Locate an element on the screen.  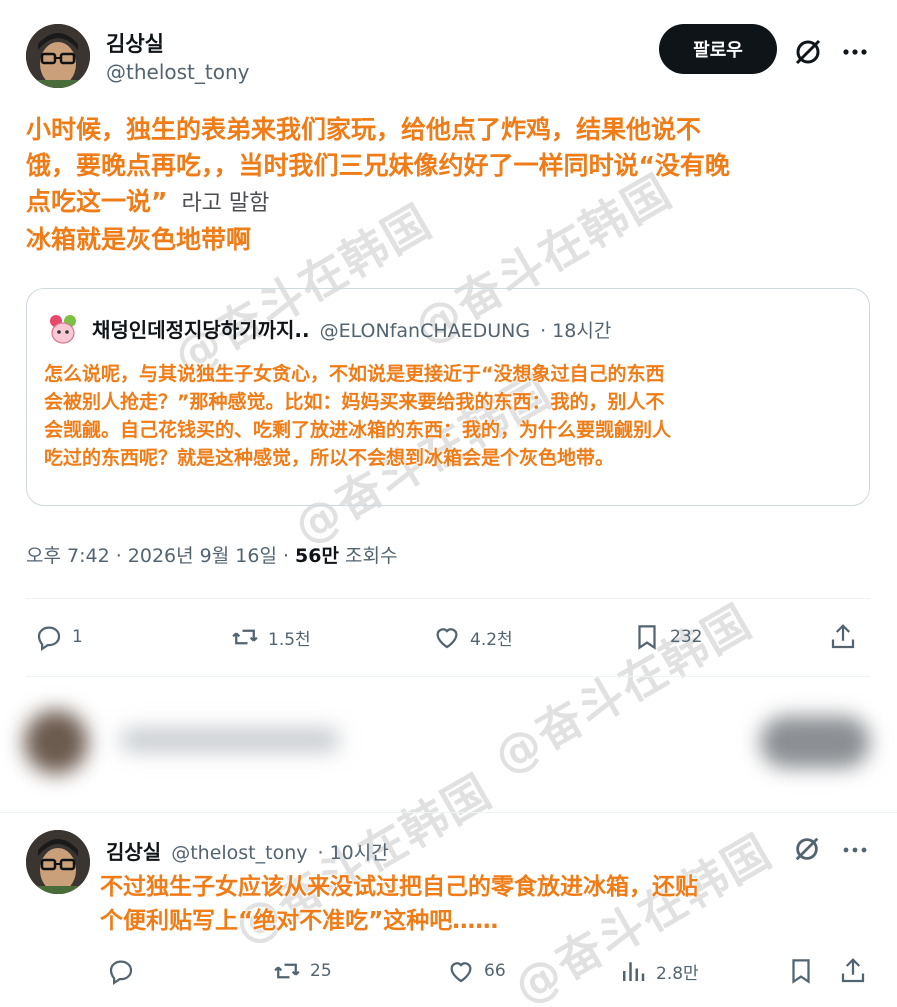
author-avatar is located at coordinates (58, 56).